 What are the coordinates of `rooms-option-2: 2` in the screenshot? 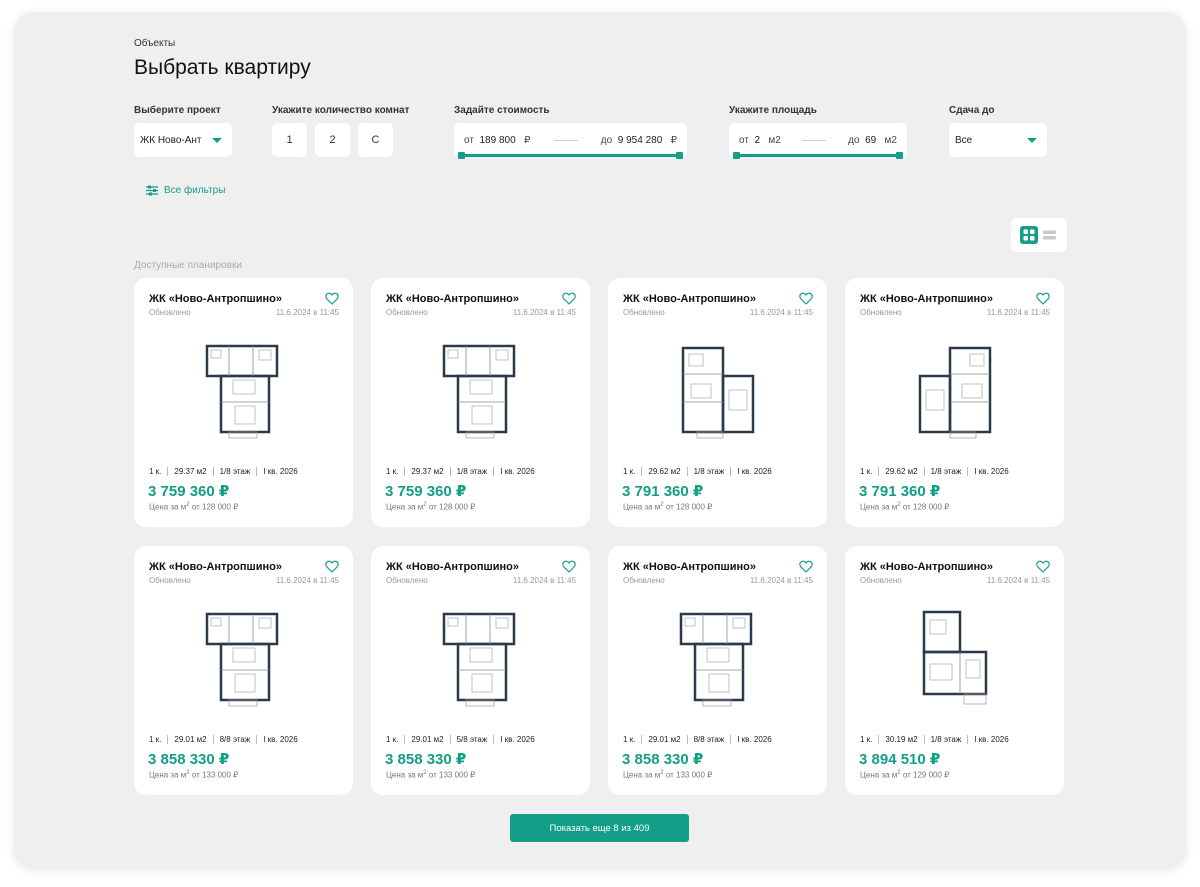 It's located at (332, 140).